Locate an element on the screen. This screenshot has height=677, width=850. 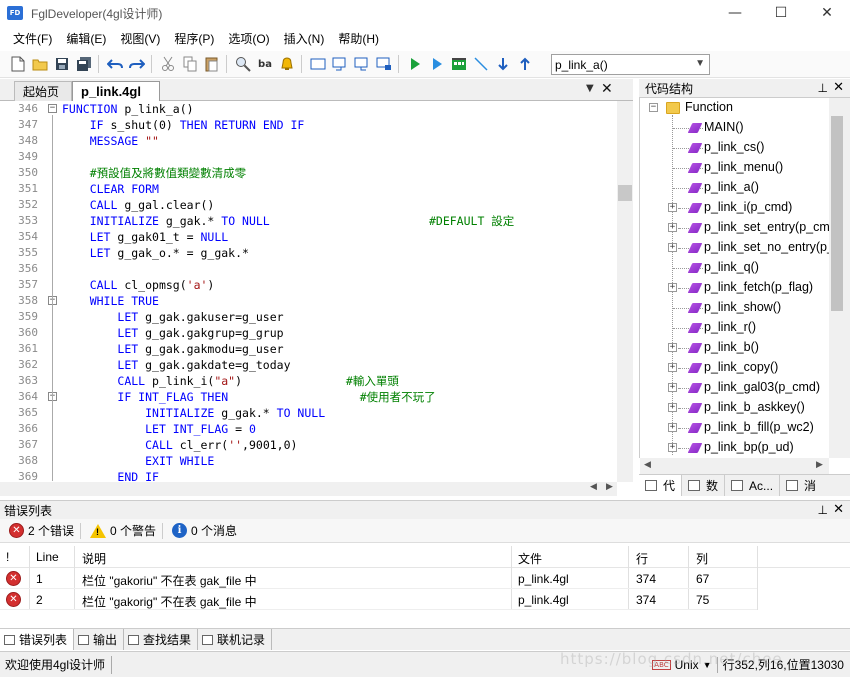
line-tool-icon is located at coordinates (481, 64).